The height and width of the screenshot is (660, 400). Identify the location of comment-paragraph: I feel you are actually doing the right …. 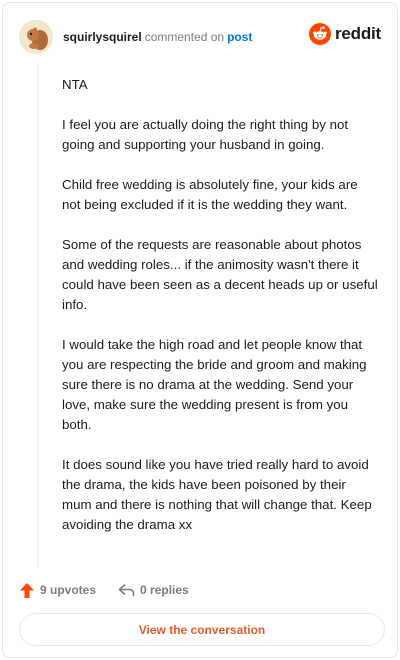
(205, 134).